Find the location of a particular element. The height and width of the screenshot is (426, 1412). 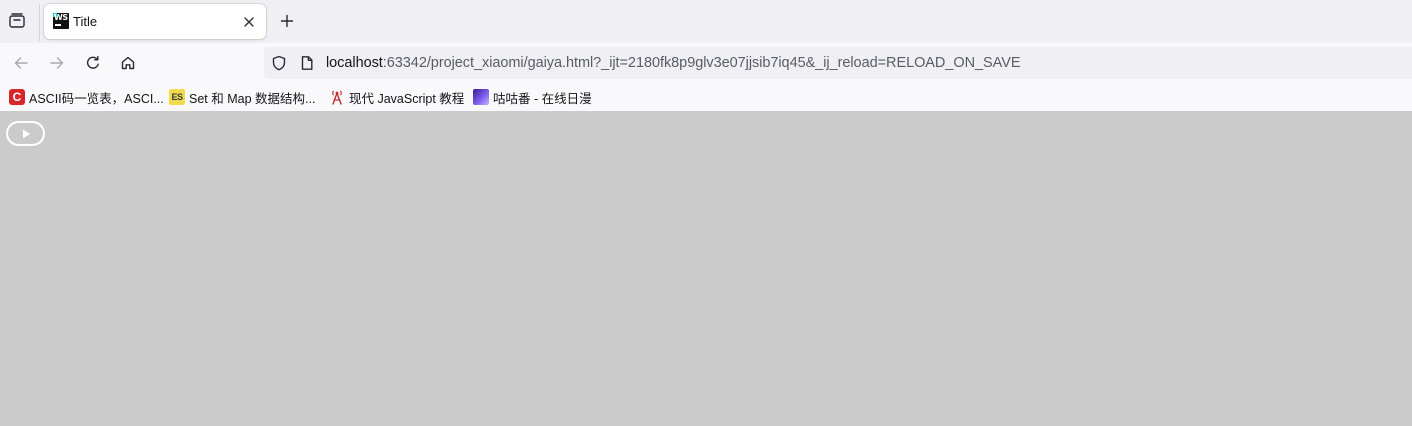

home-icon is located at coordinates (128, 63).